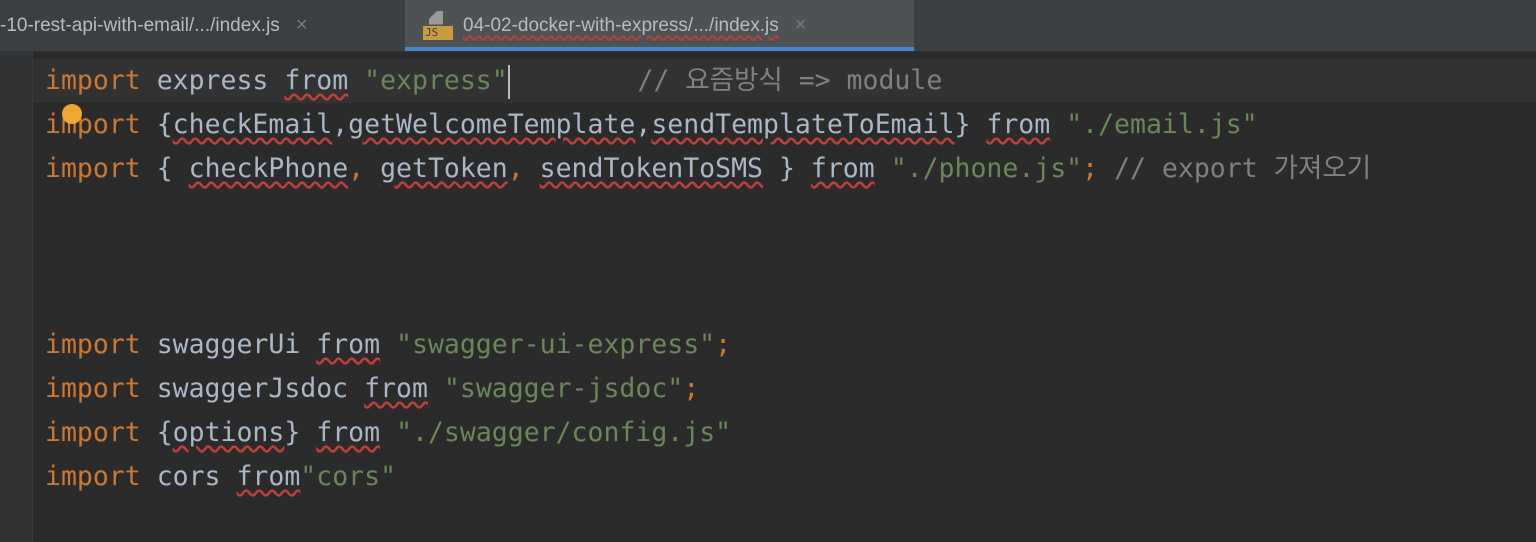 This screenshot has height=542, width=1536. What do you see at coordinates (252, 124) in the screenshot?
I see `code-token: checkEmail` at bounding box center [252, 124].